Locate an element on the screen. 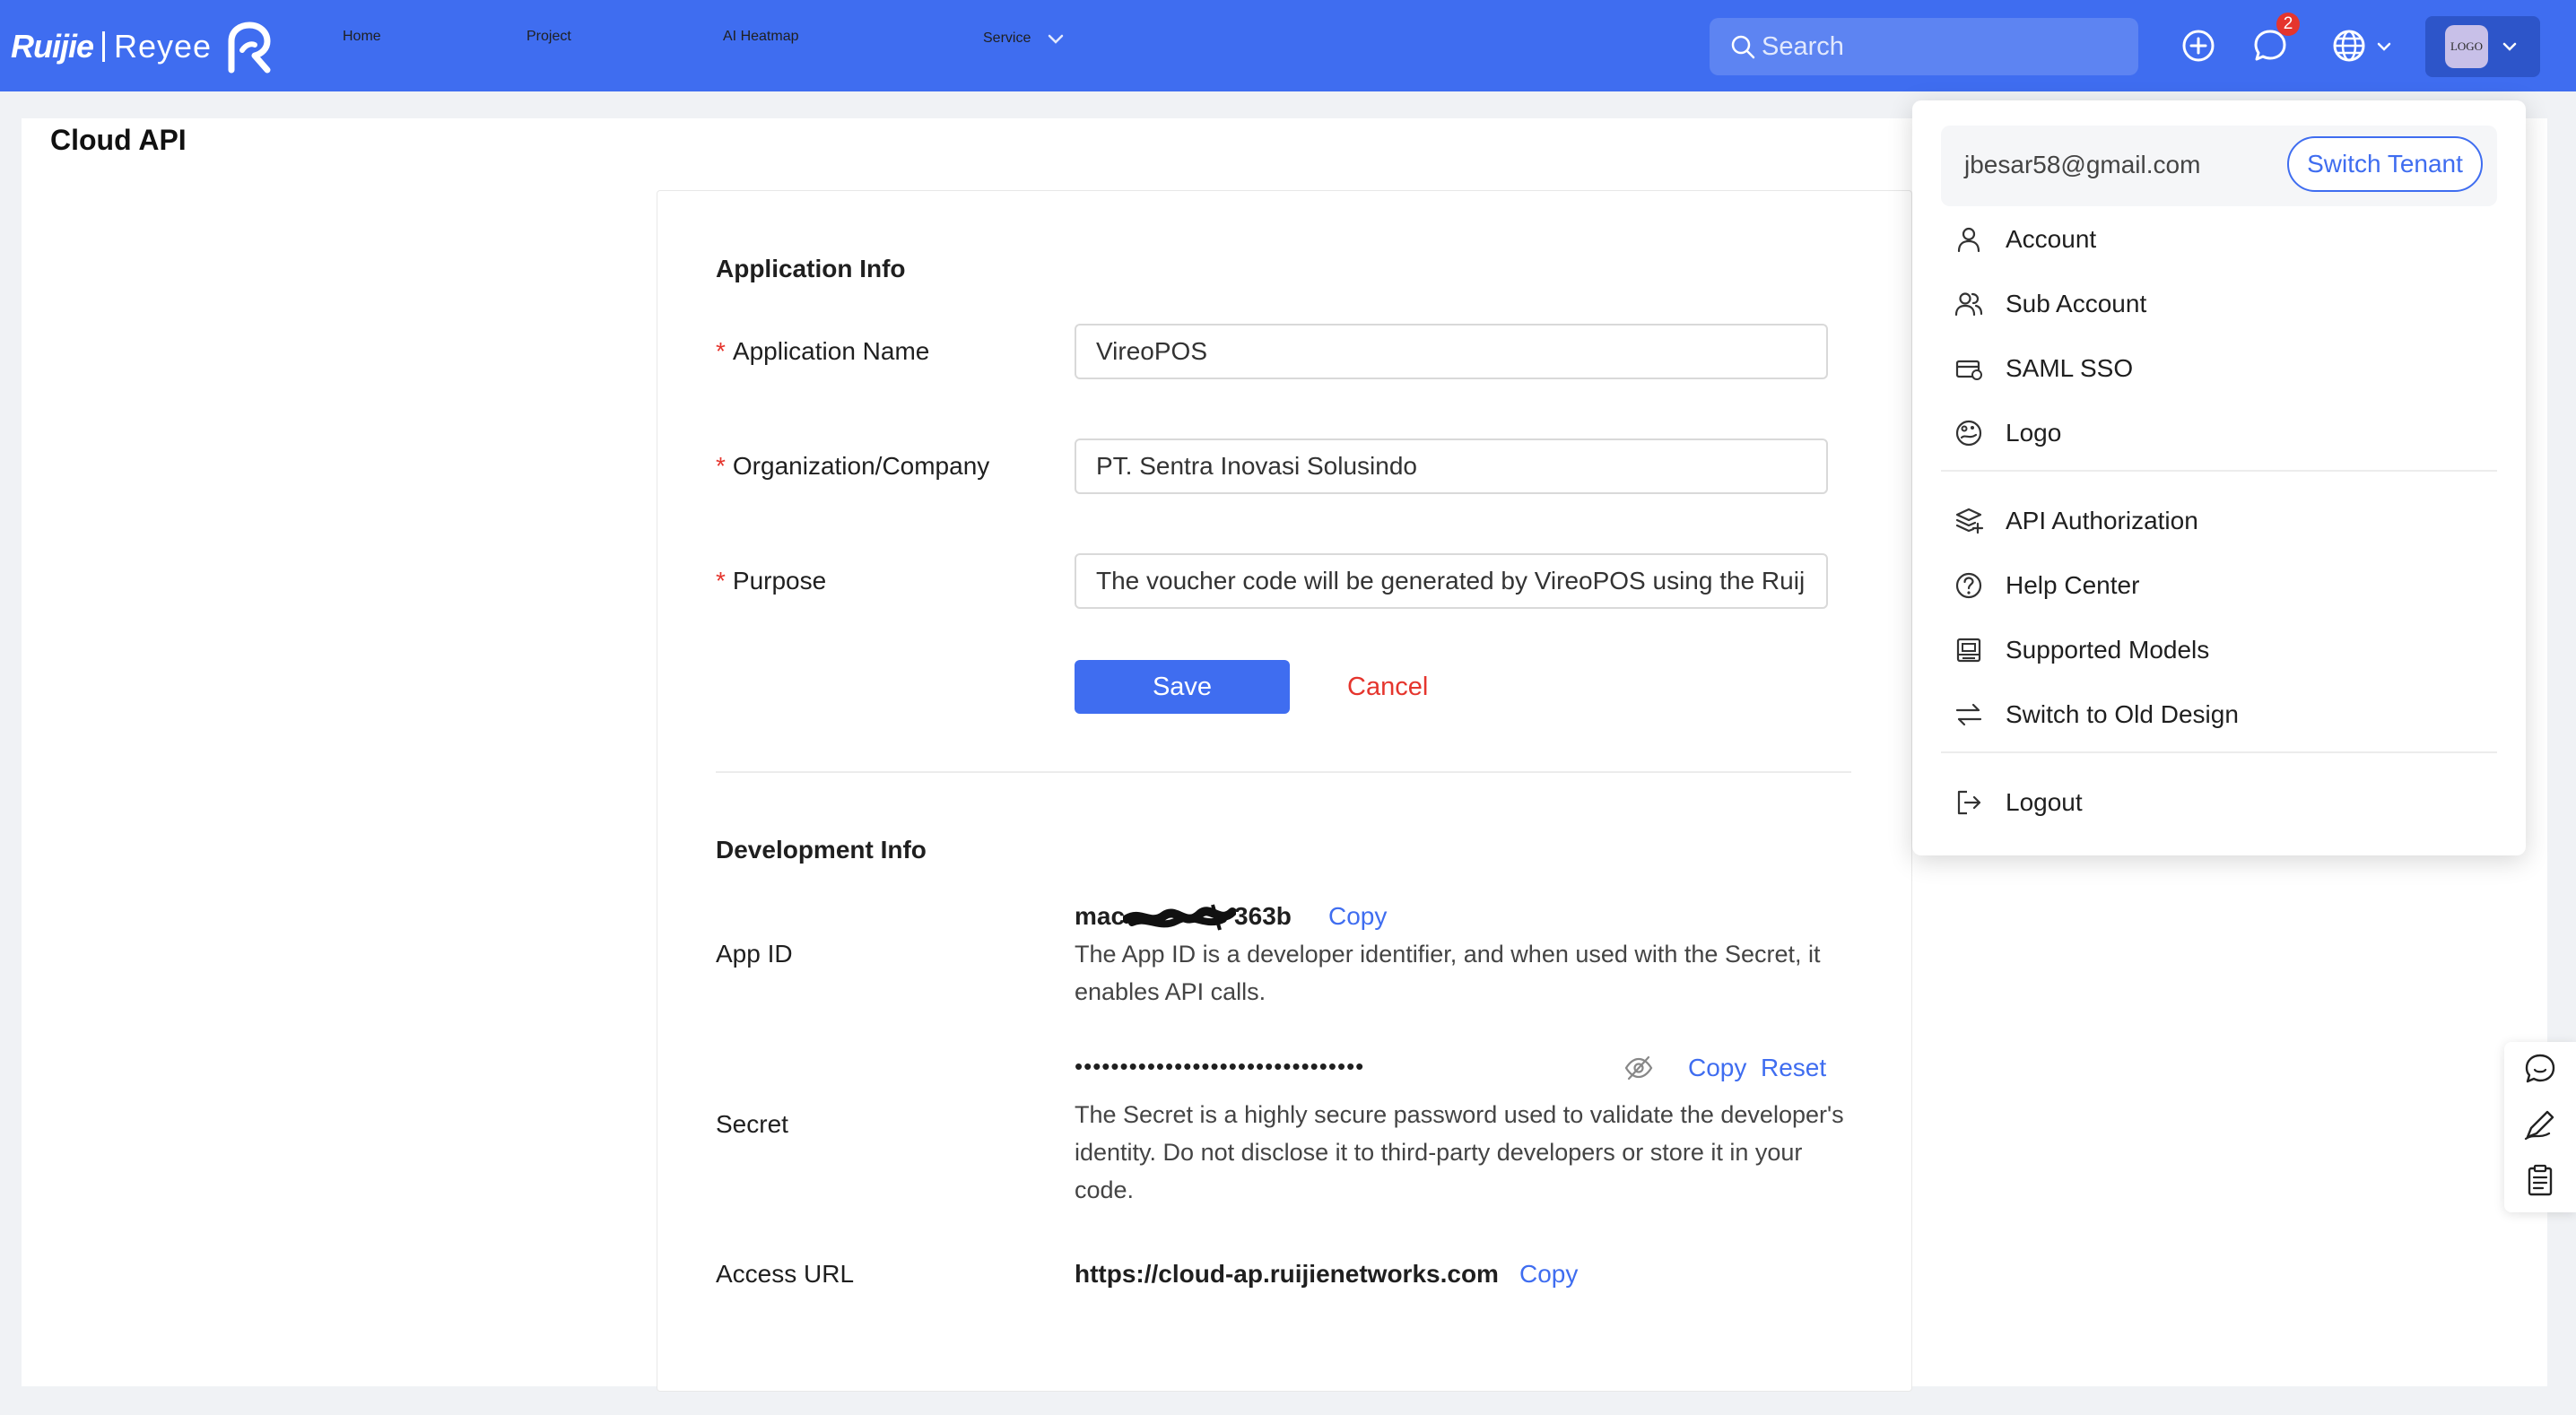 The width and height of the screenshot is (2576, 1415). logout-icon is located at coordinates (1969, 802).